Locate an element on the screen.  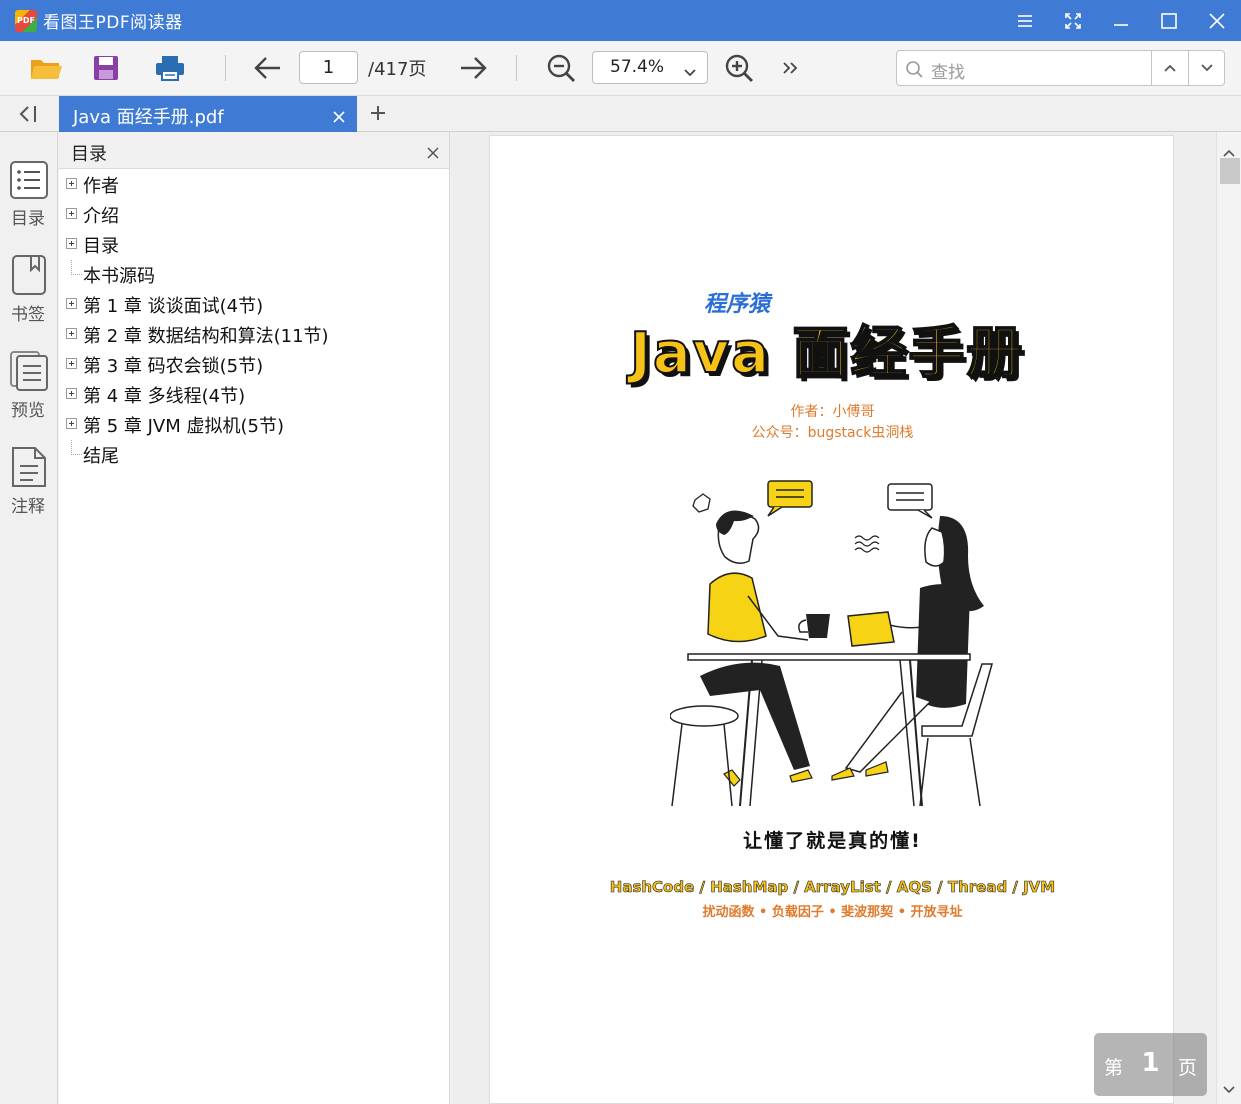
search-input: 查找 is located at coordinates (948, 70).